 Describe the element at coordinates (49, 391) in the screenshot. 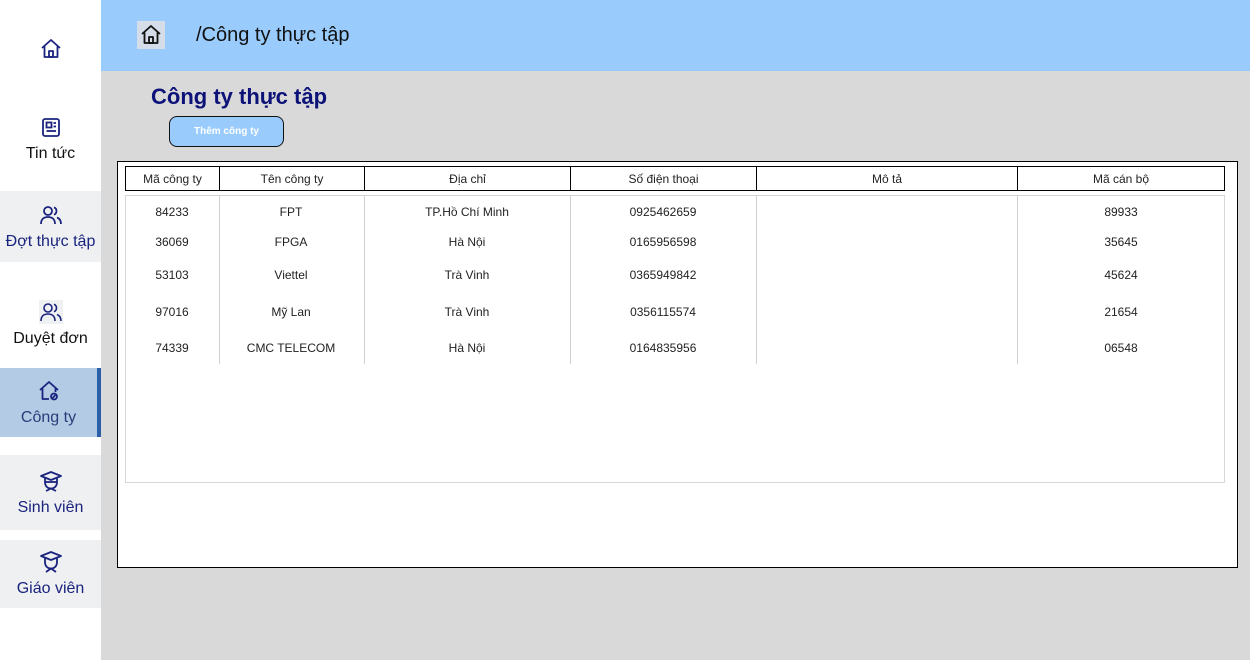

I see `building-icon` at that location.